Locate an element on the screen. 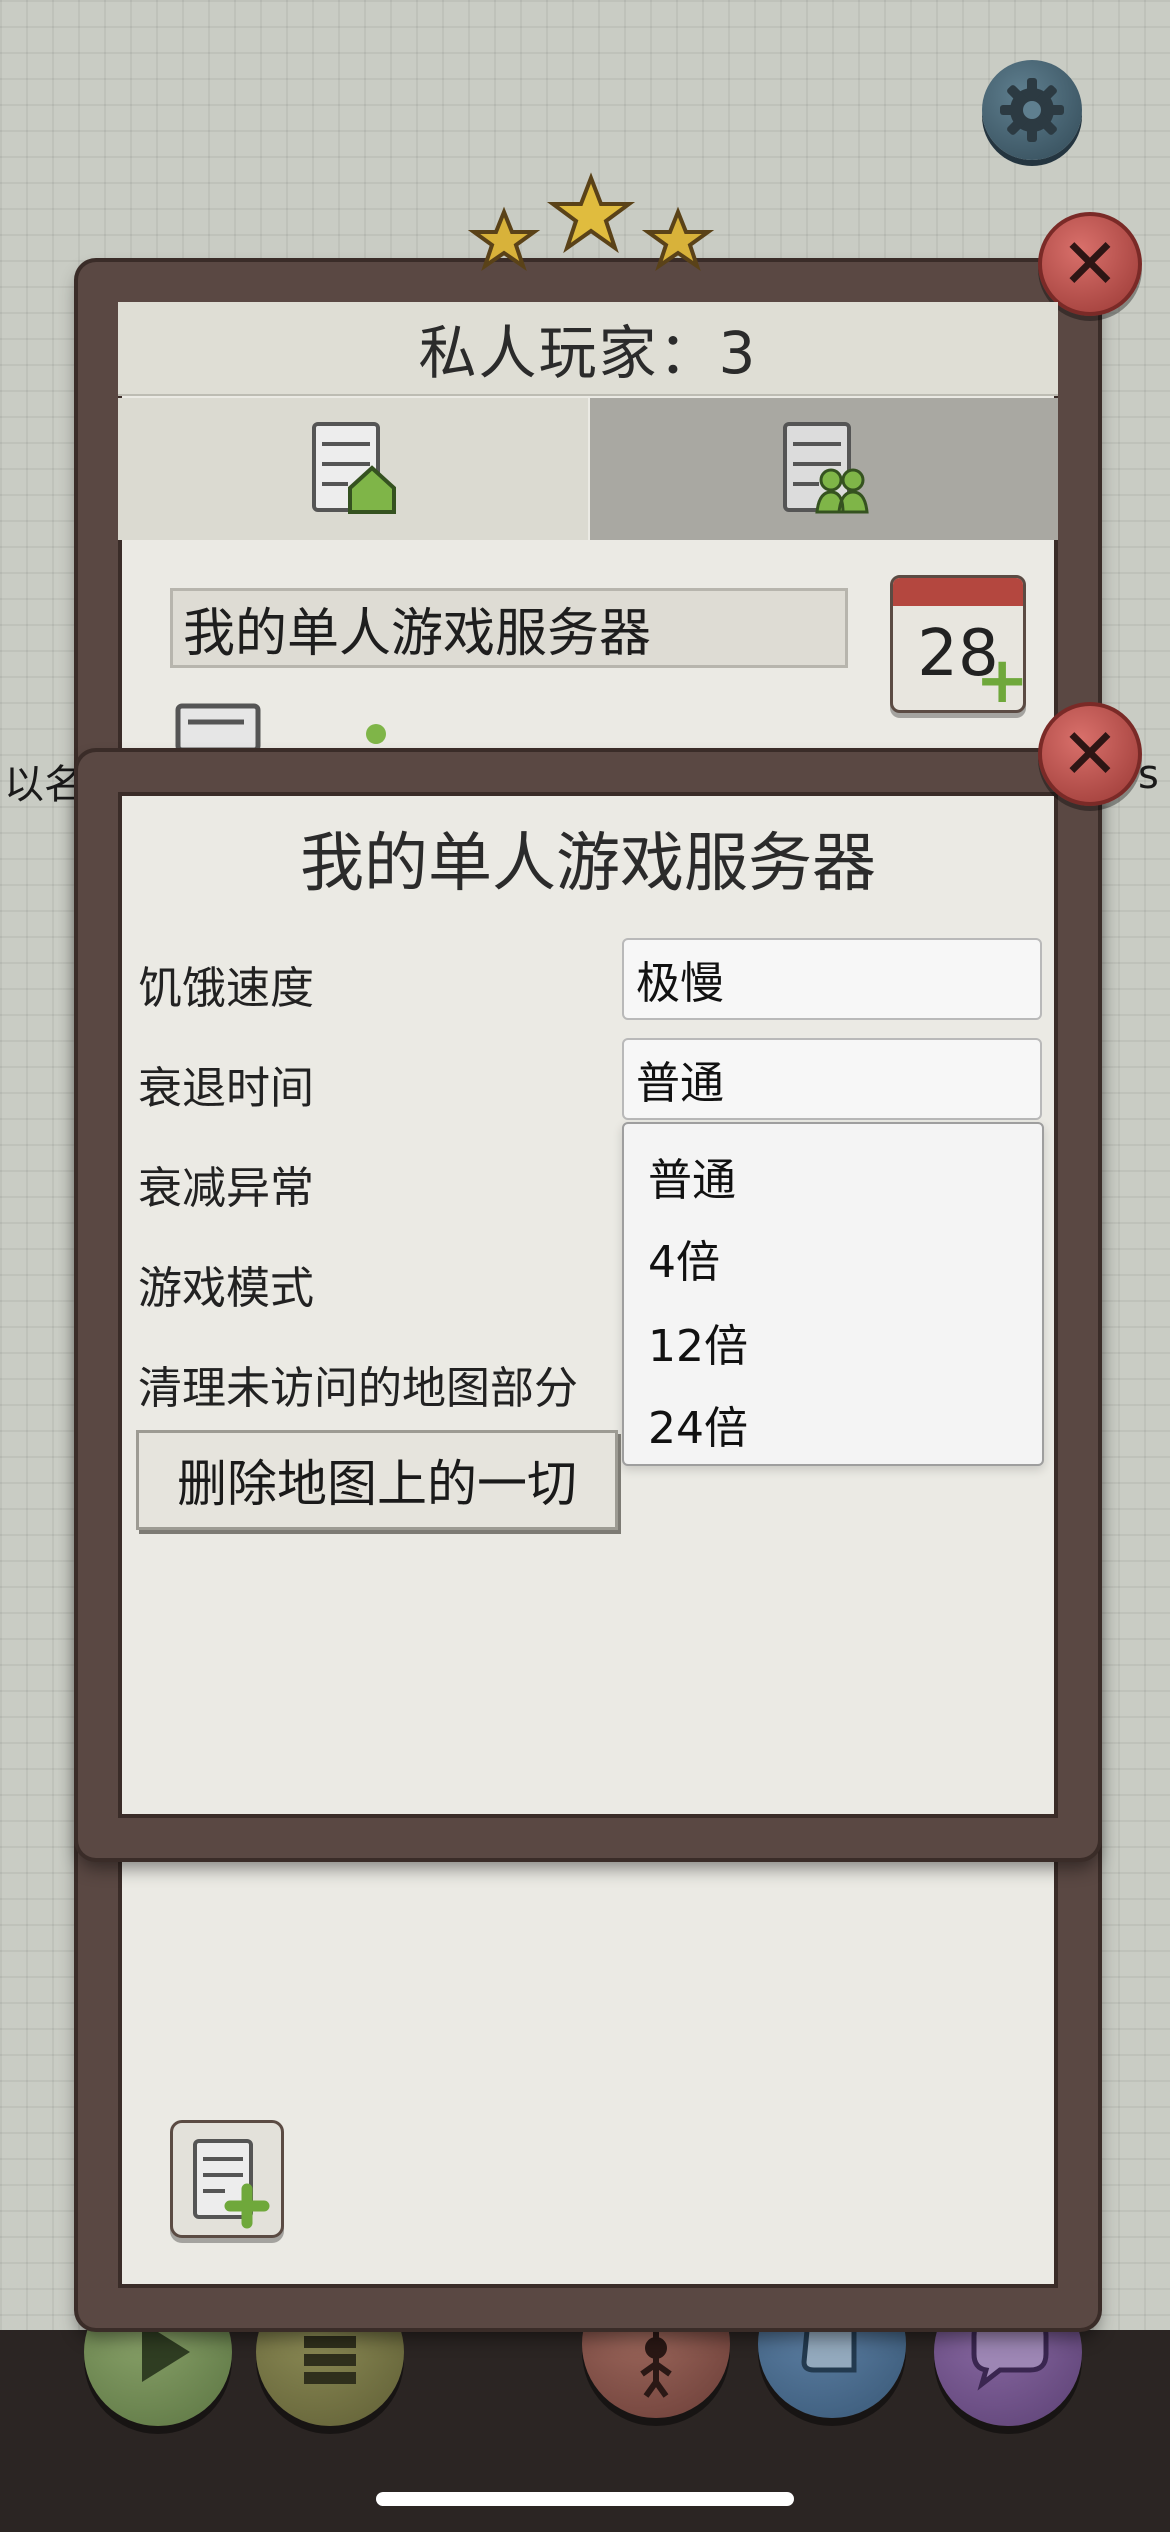 This screenshot has height=2532, width=1170. dialog-title: 我的单人游戏服务器 is located at coordinates (588, 864).